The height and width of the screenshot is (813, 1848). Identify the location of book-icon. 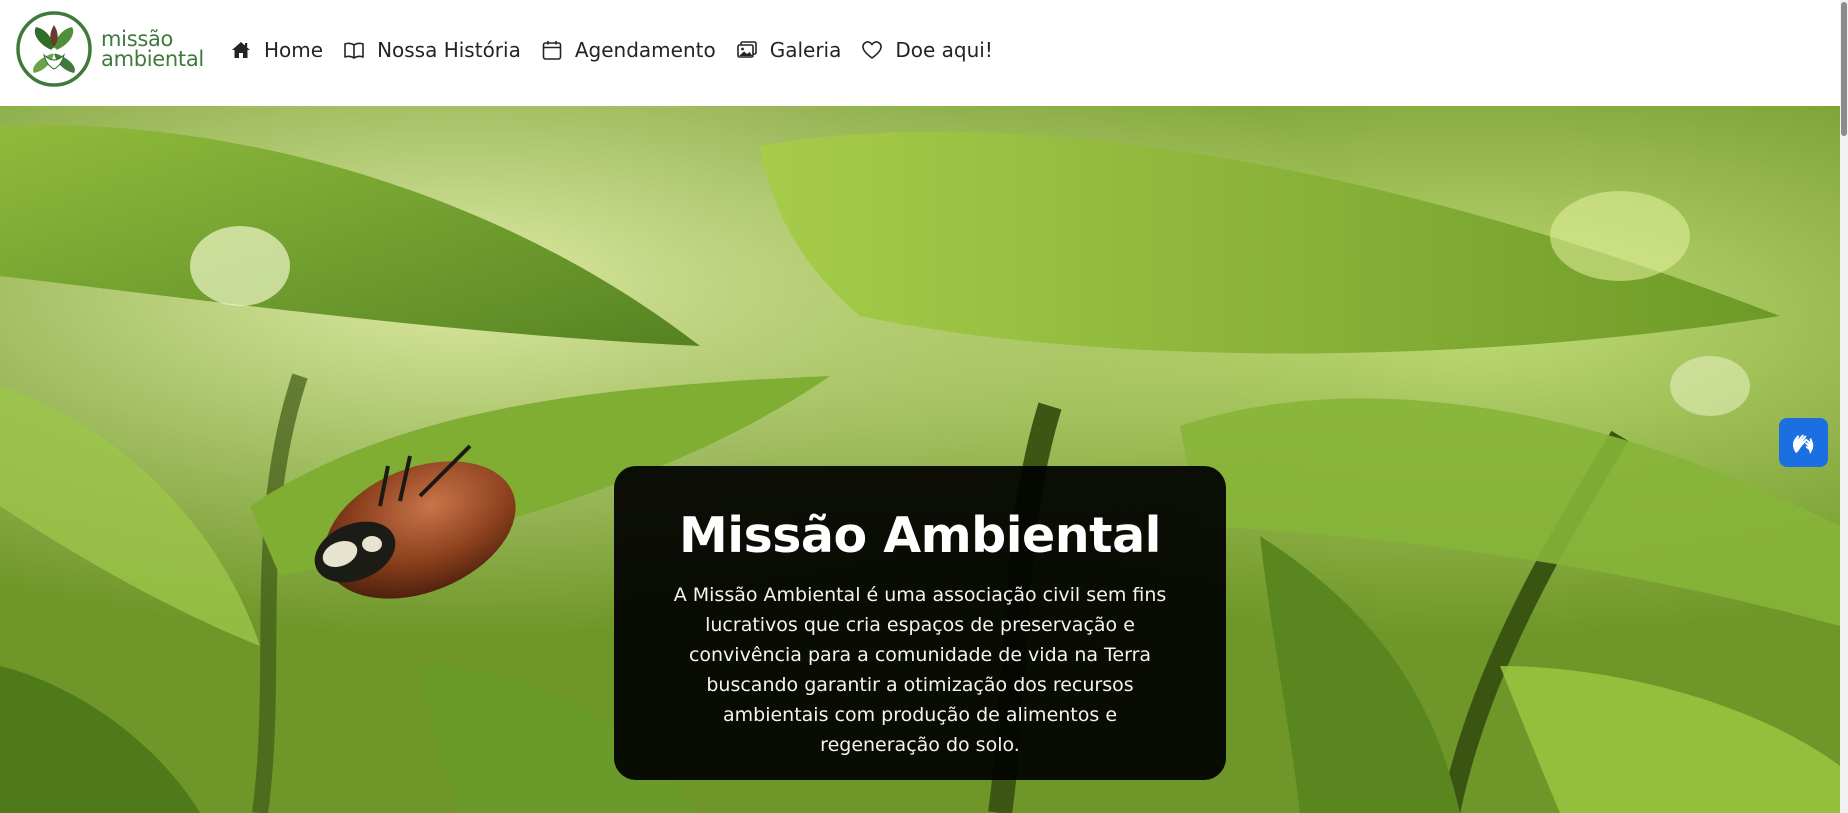
(354, 50).